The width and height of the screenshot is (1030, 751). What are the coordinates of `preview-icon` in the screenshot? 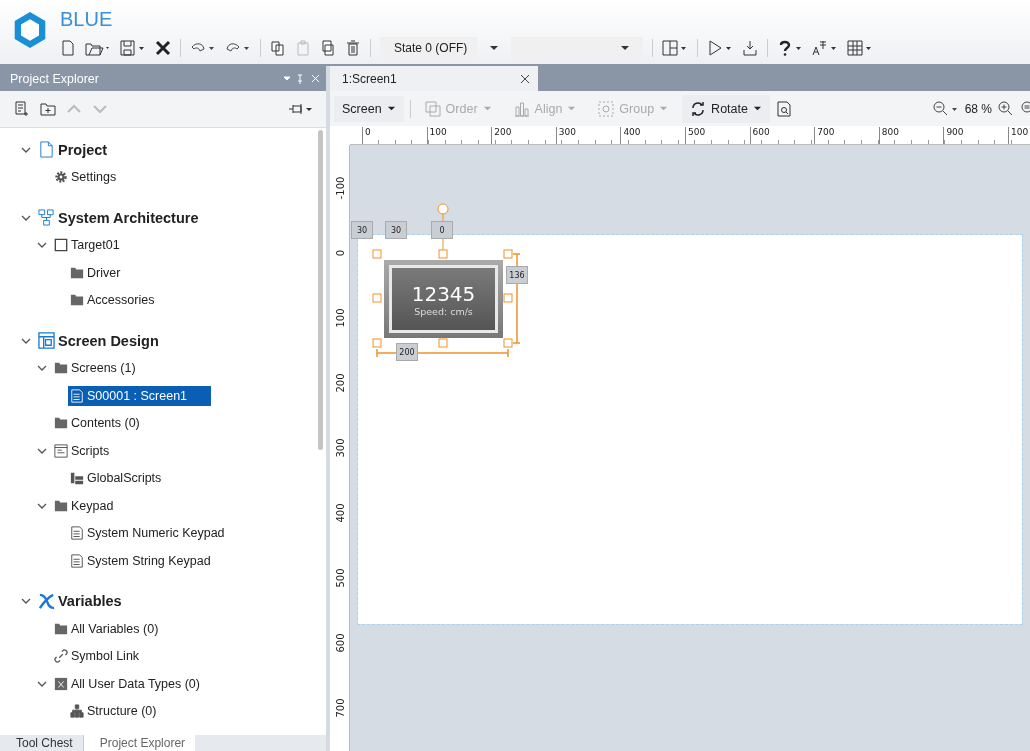 It's located at (783, 108).